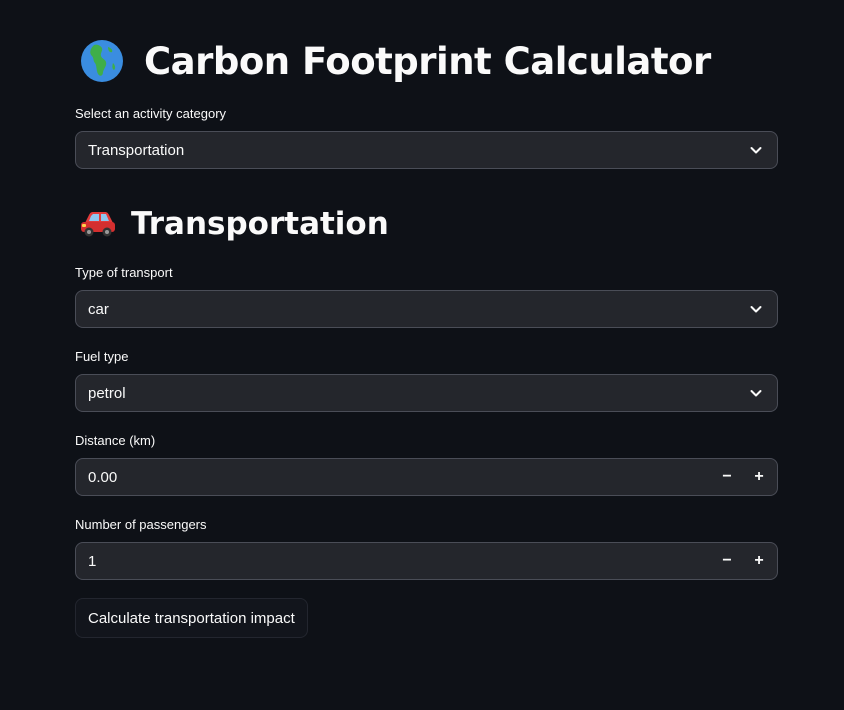 The height and width of the screenshot is (710, 844). I want to click on transport-type-value: car, so click(98, 309).